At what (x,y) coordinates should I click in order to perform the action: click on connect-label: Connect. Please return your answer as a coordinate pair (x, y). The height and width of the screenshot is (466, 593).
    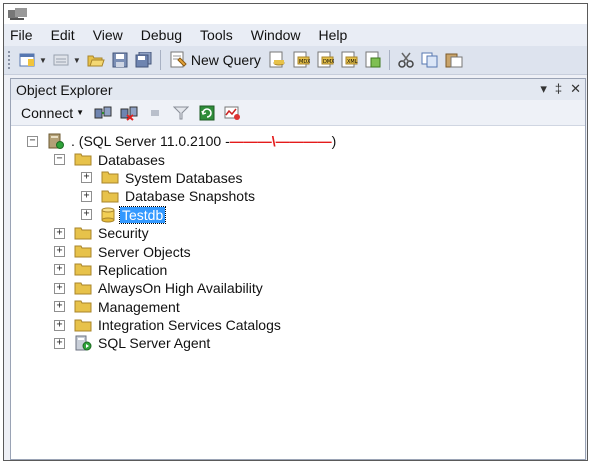
    Looking at the image, I should click on (47, 112).